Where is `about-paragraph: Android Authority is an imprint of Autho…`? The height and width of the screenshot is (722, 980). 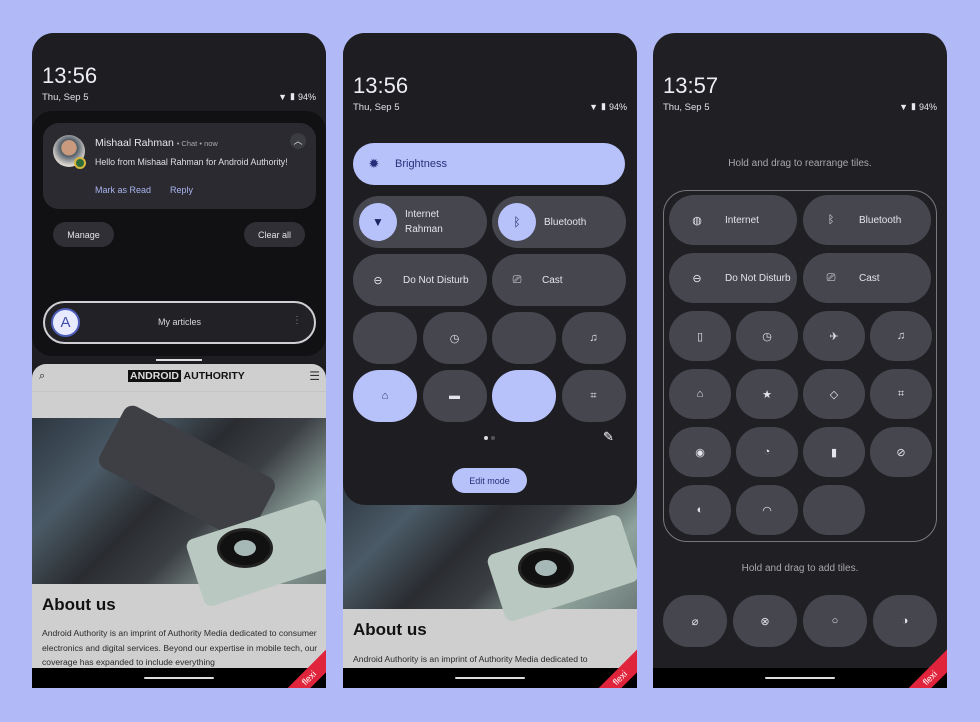
about-paragraph: Android Authority is an imprint of Autho… is located at coordinates (470, 659).